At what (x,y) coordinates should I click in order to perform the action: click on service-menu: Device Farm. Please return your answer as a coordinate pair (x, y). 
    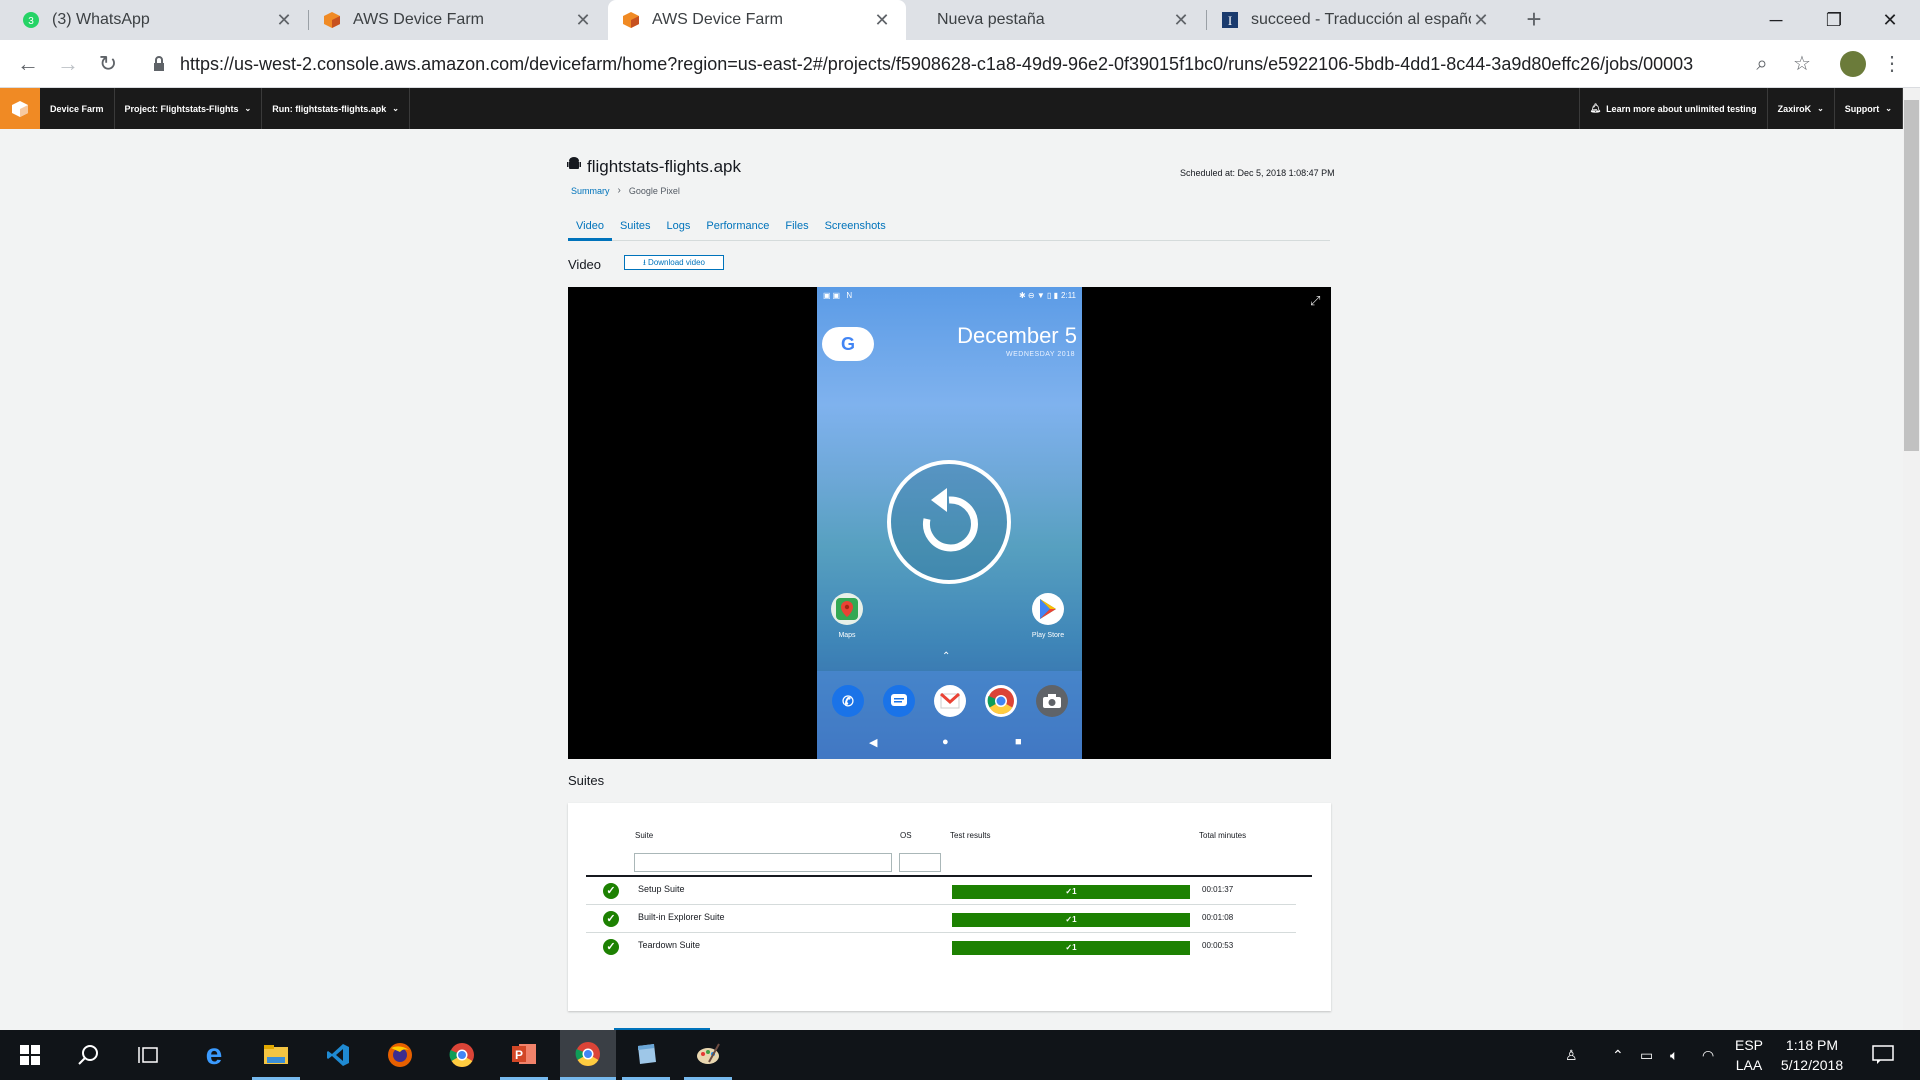
    Looking at the image, I should click on (77, 108).